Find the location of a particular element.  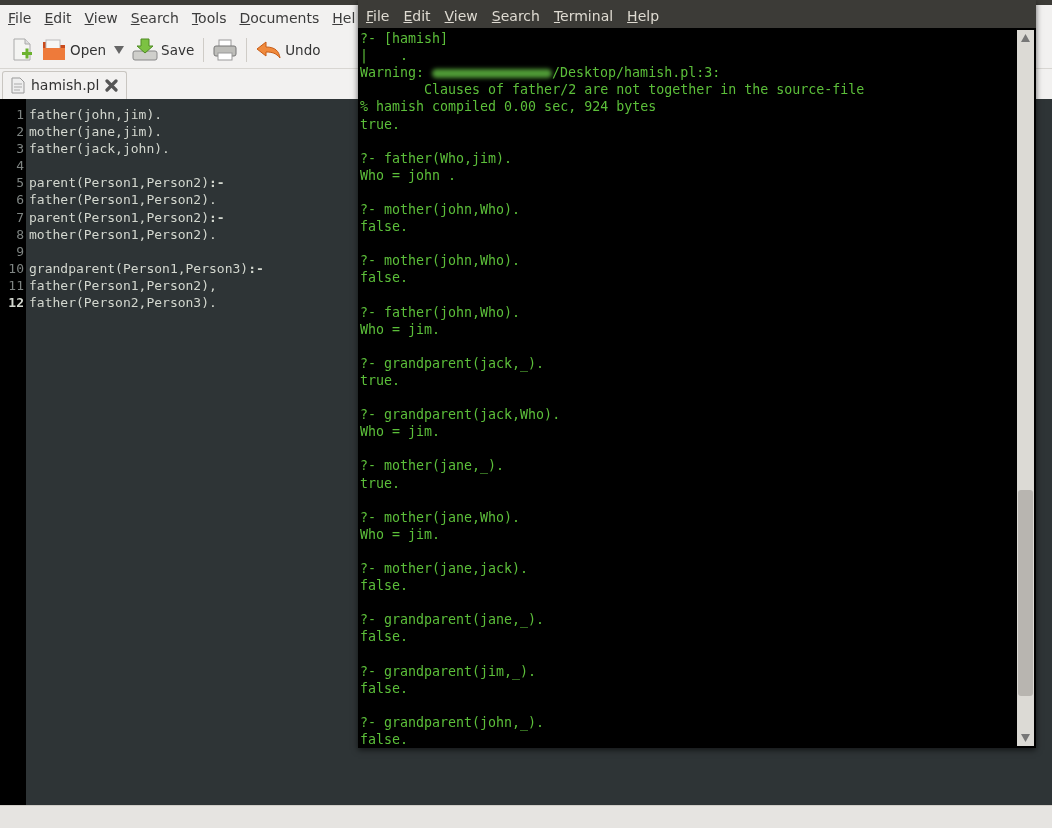

undo-arrow-icon is located at coordinates (269, 50).